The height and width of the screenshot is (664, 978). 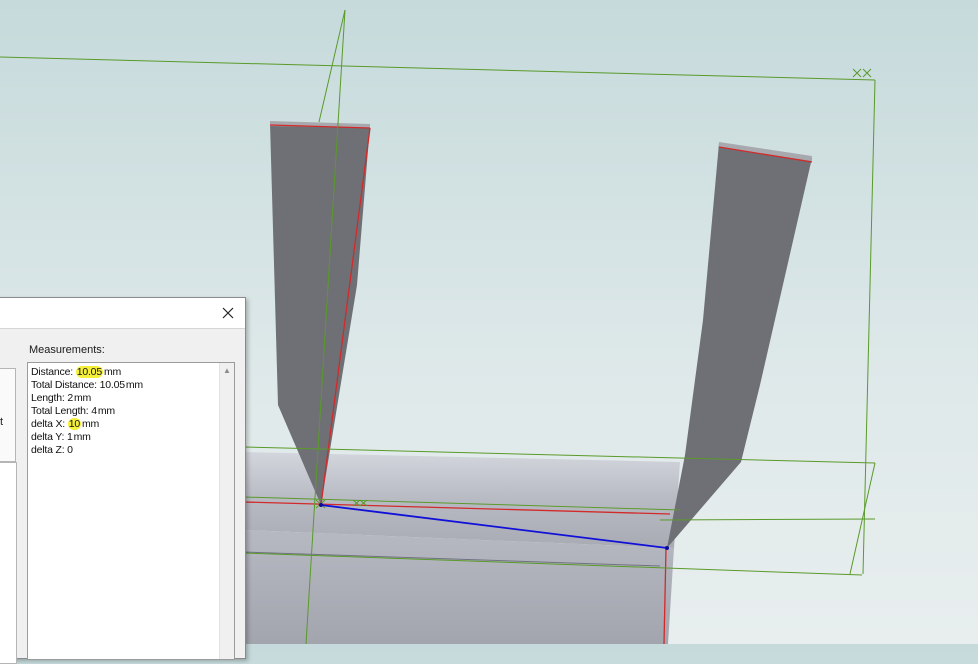 I want to click on measurements-label: Measurements:, so click(x=67, y=350).